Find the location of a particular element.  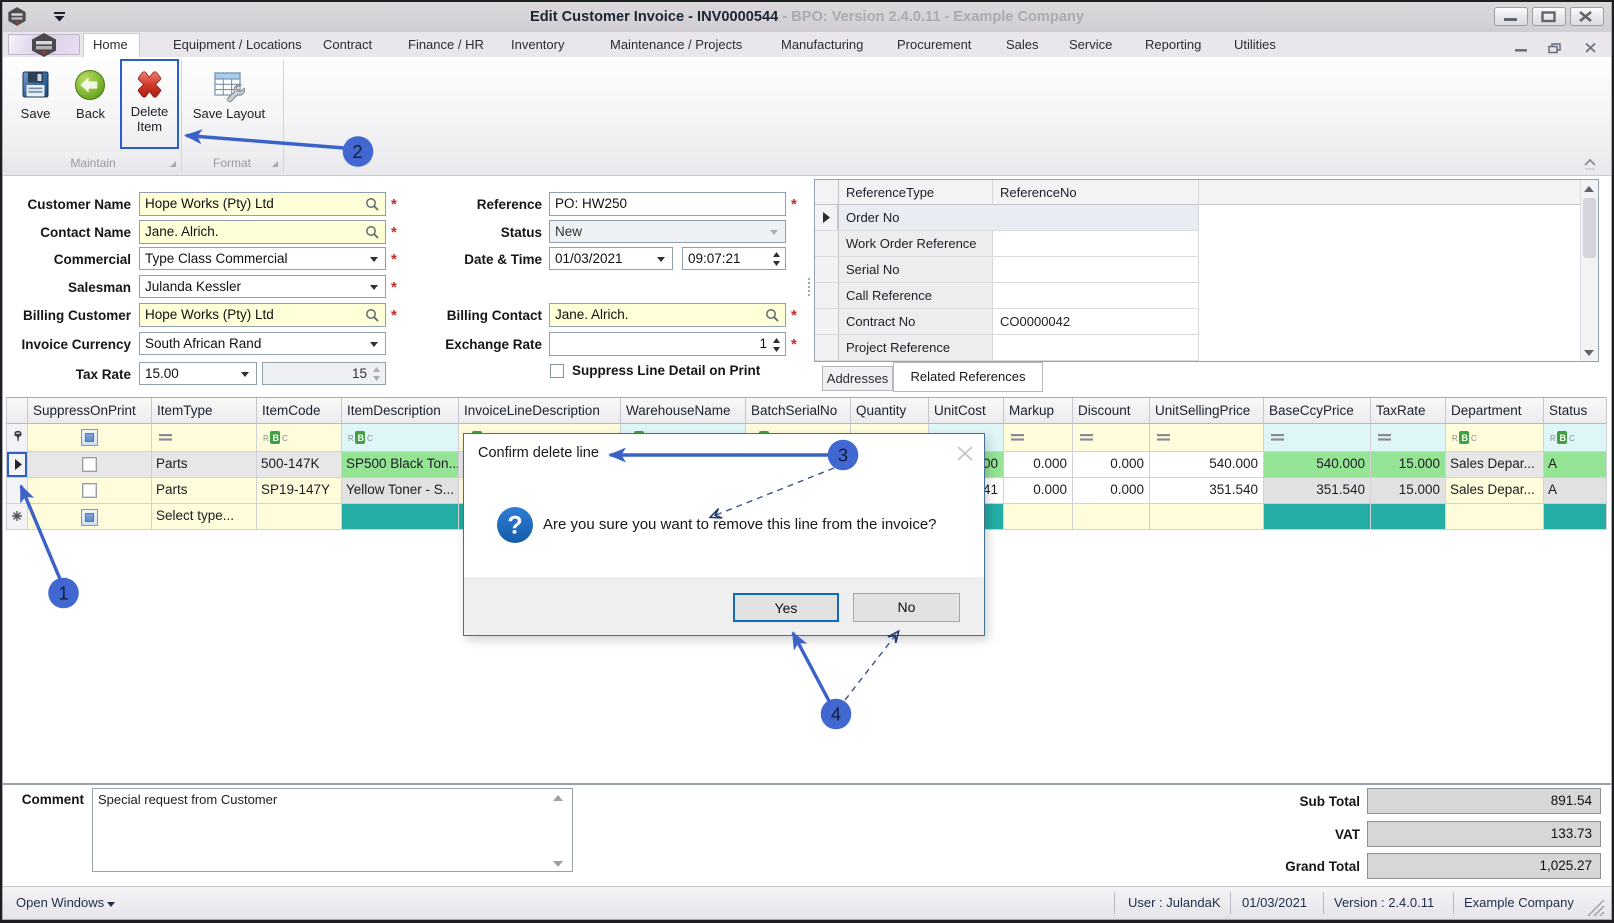

svg-text: 3 is located at coordinates (843, 456).